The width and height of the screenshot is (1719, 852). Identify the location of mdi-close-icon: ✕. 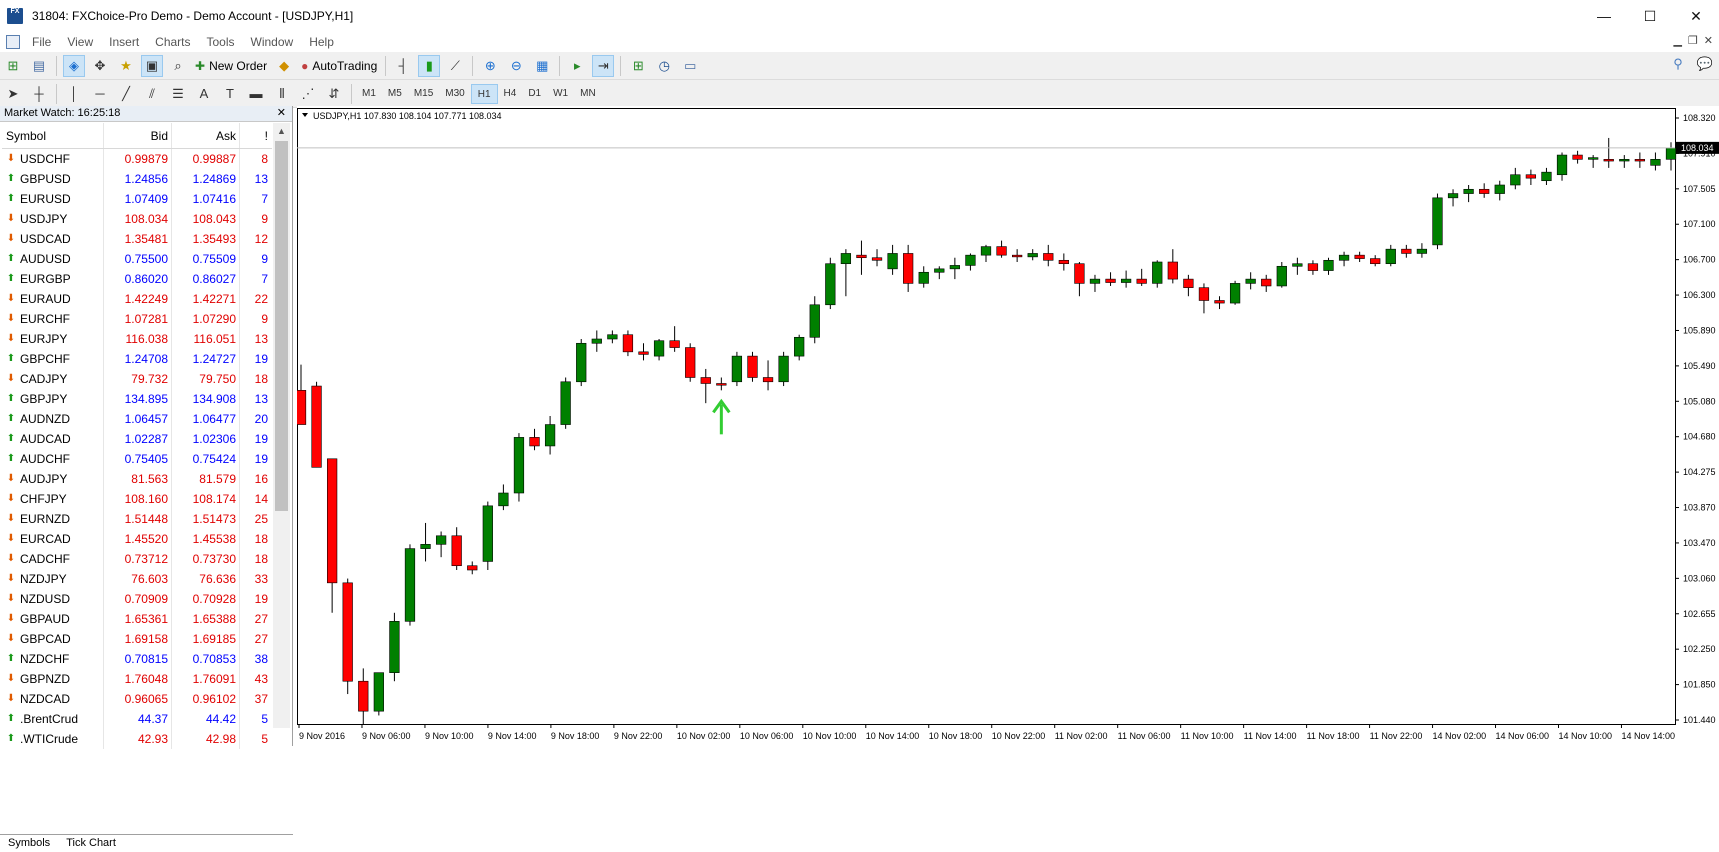
(1708, 40).